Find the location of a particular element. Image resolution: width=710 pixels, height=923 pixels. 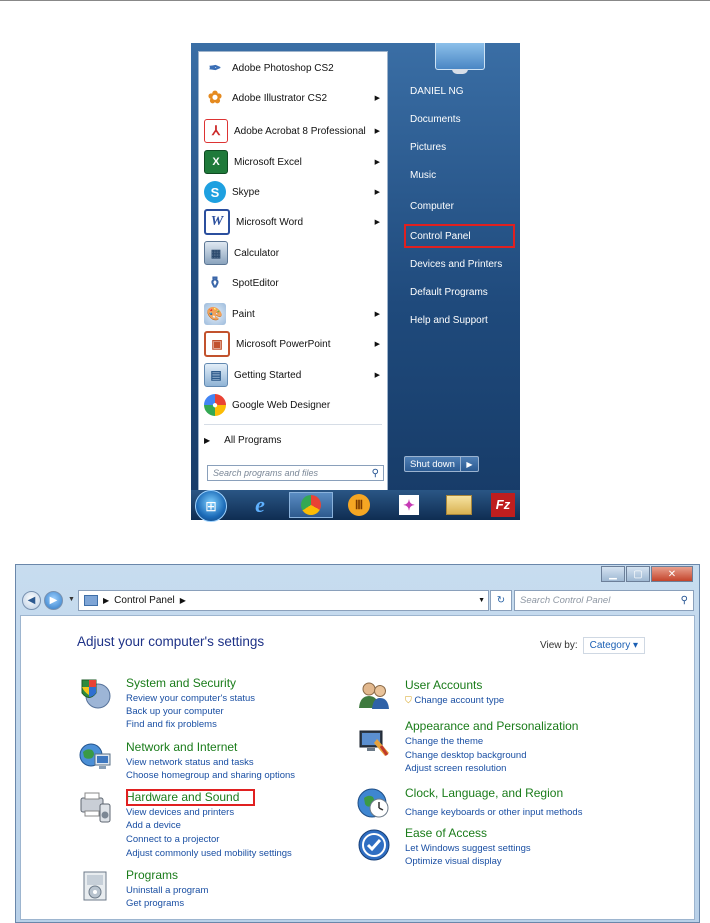

category-title: Ease of Access is located at coordinates (446, 833).